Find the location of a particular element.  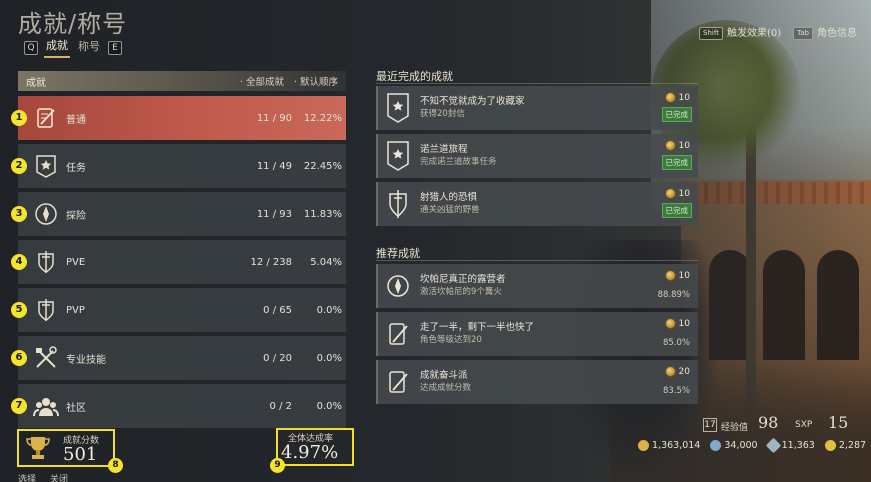

recent-achievement-card: 诺兰道旅程 完成诺兰道故事任务 10 已完成 is located at coordinates (537, 156).